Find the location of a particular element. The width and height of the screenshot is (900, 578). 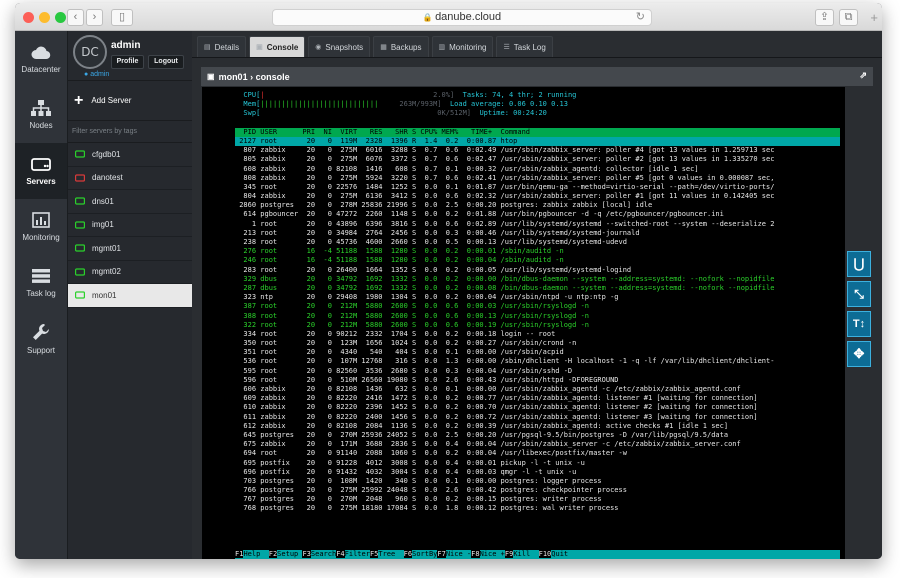

close-window-button is located at coordinates (28, 17).